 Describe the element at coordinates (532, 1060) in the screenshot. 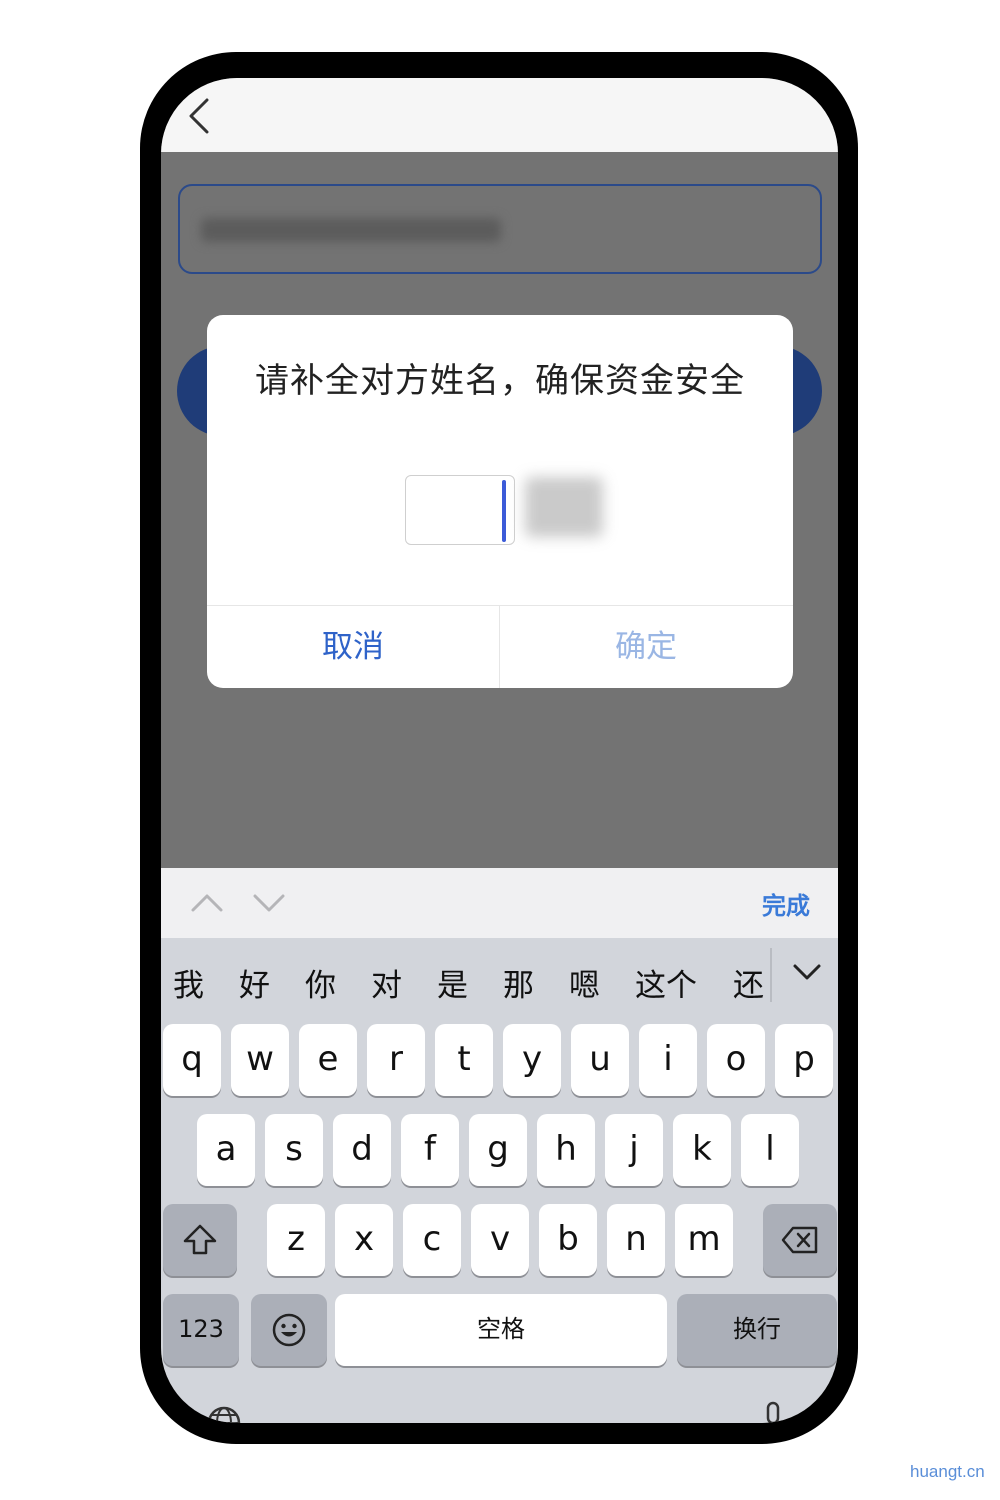

I see `key-y: y` at that location.